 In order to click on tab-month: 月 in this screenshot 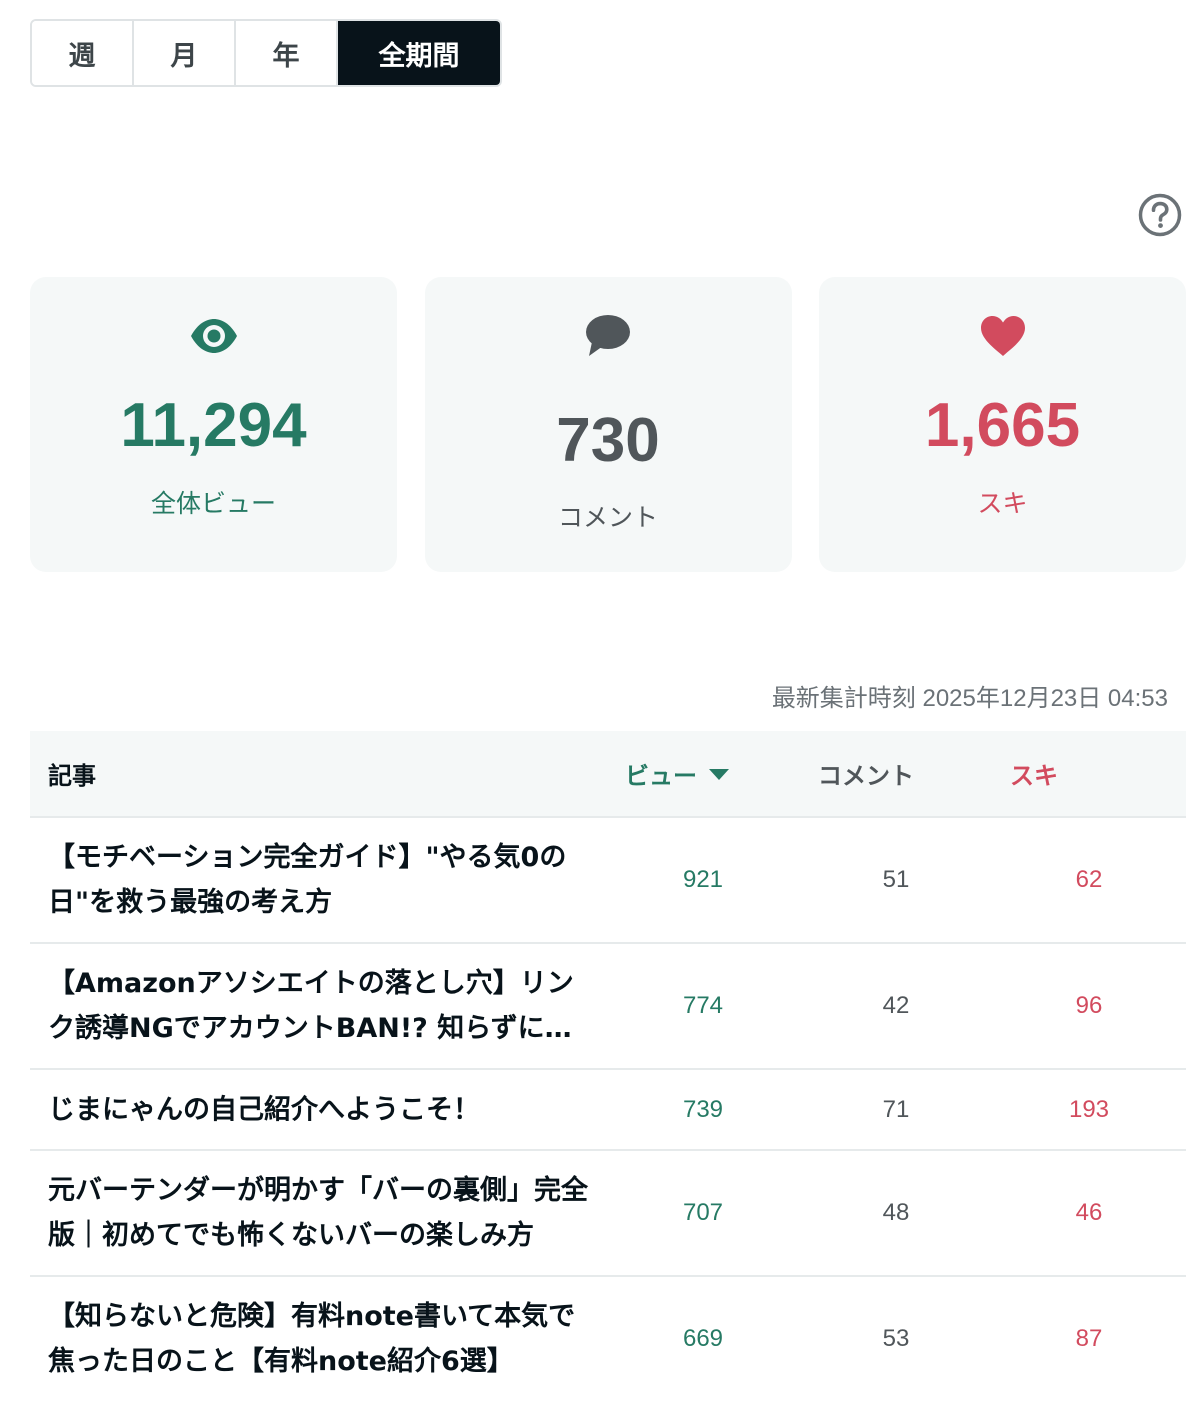, I will do `click(185, 53)`.